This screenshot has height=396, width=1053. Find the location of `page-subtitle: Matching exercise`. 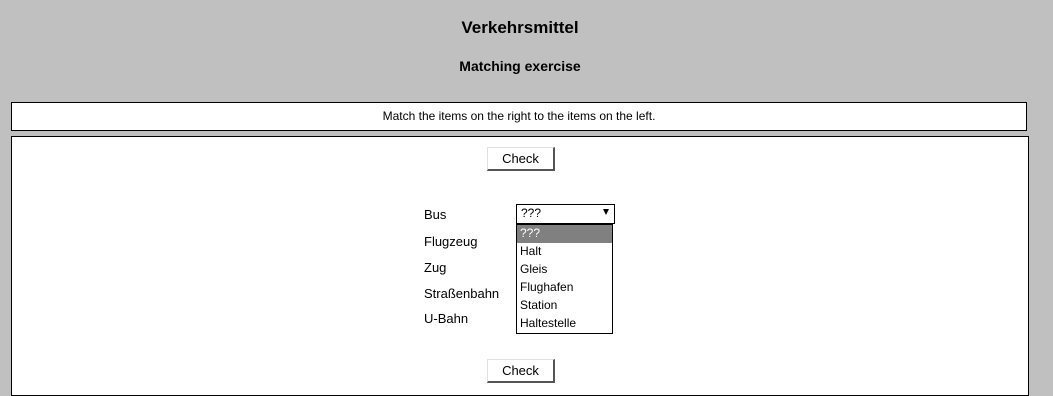

page-subtitle: Matching exercise is located at coordinates (520, 66).